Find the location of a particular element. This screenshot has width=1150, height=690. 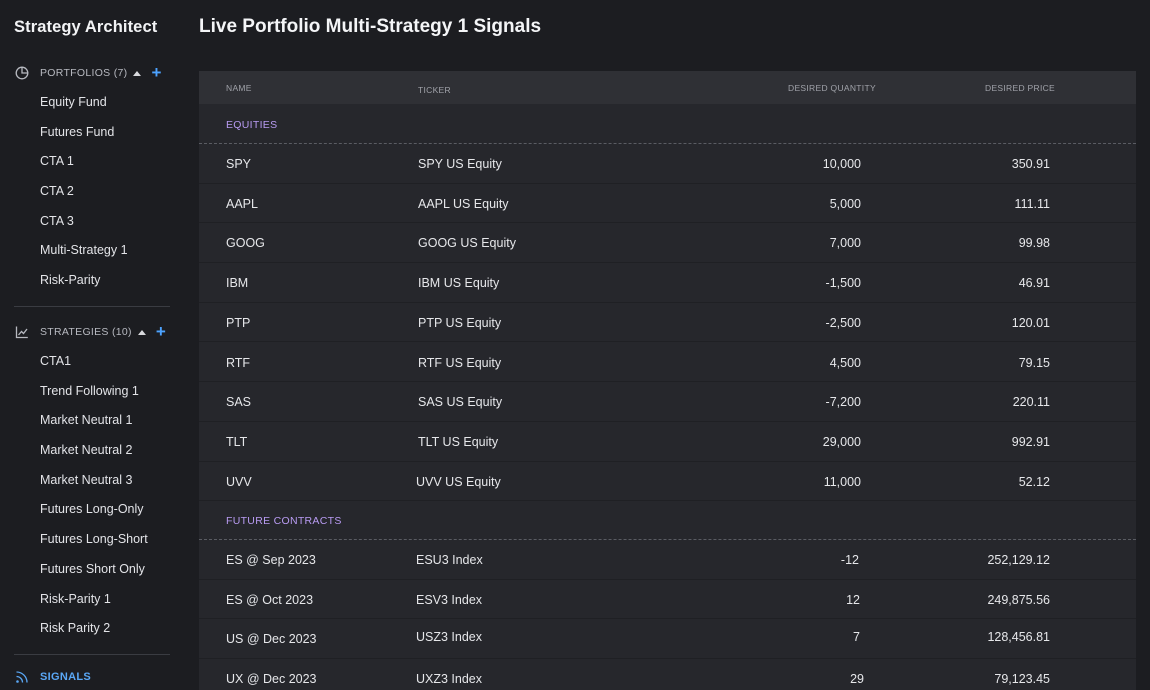

cell-ticker: PTP US Equity is located at coordinates (460, 322).